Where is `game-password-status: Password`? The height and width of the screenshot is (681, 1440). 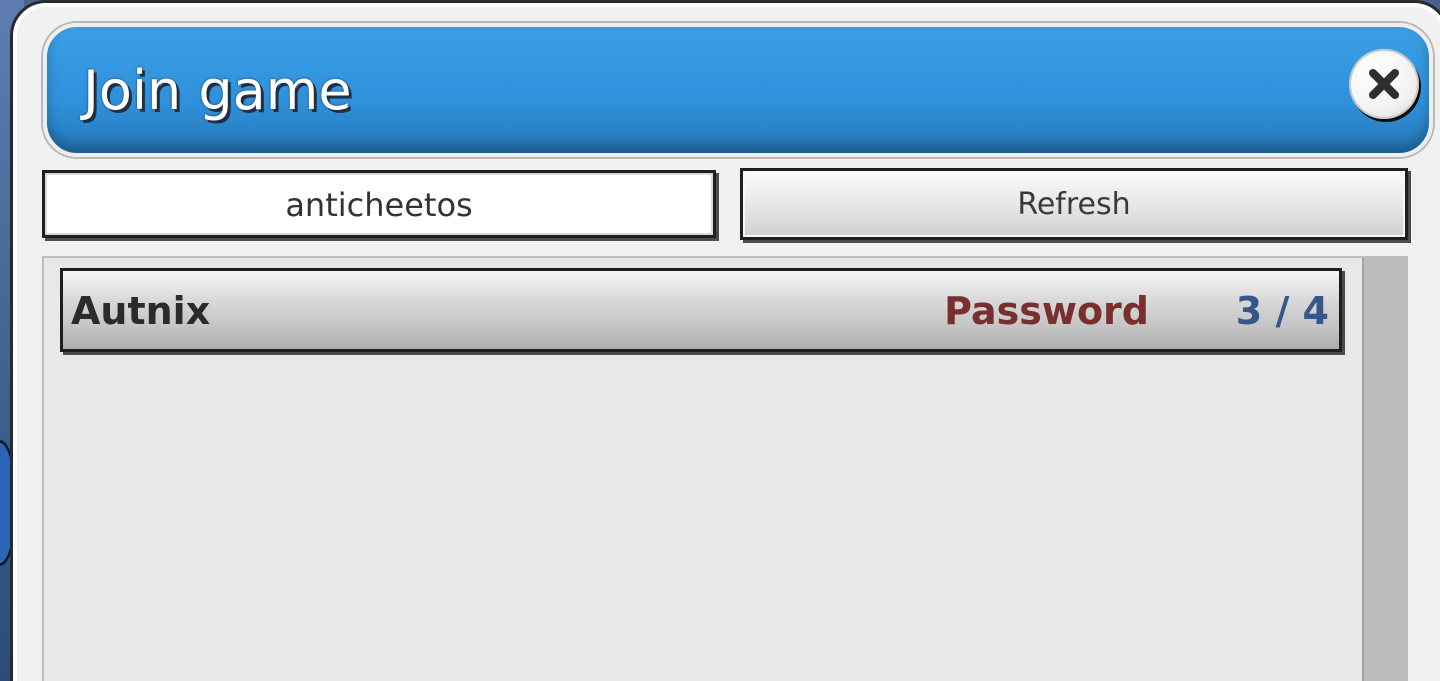 game-password-status: Password is located at coordinates (1046, 311).